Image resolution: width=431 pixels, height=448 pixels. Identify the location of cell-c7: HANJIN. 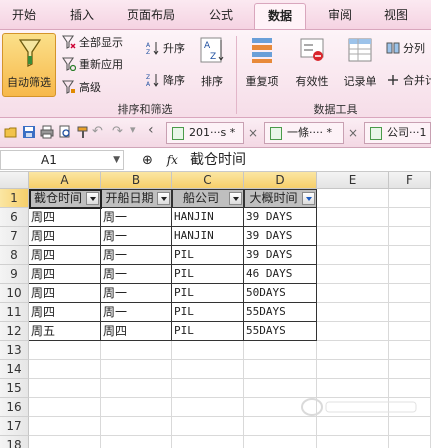
(208, 236).